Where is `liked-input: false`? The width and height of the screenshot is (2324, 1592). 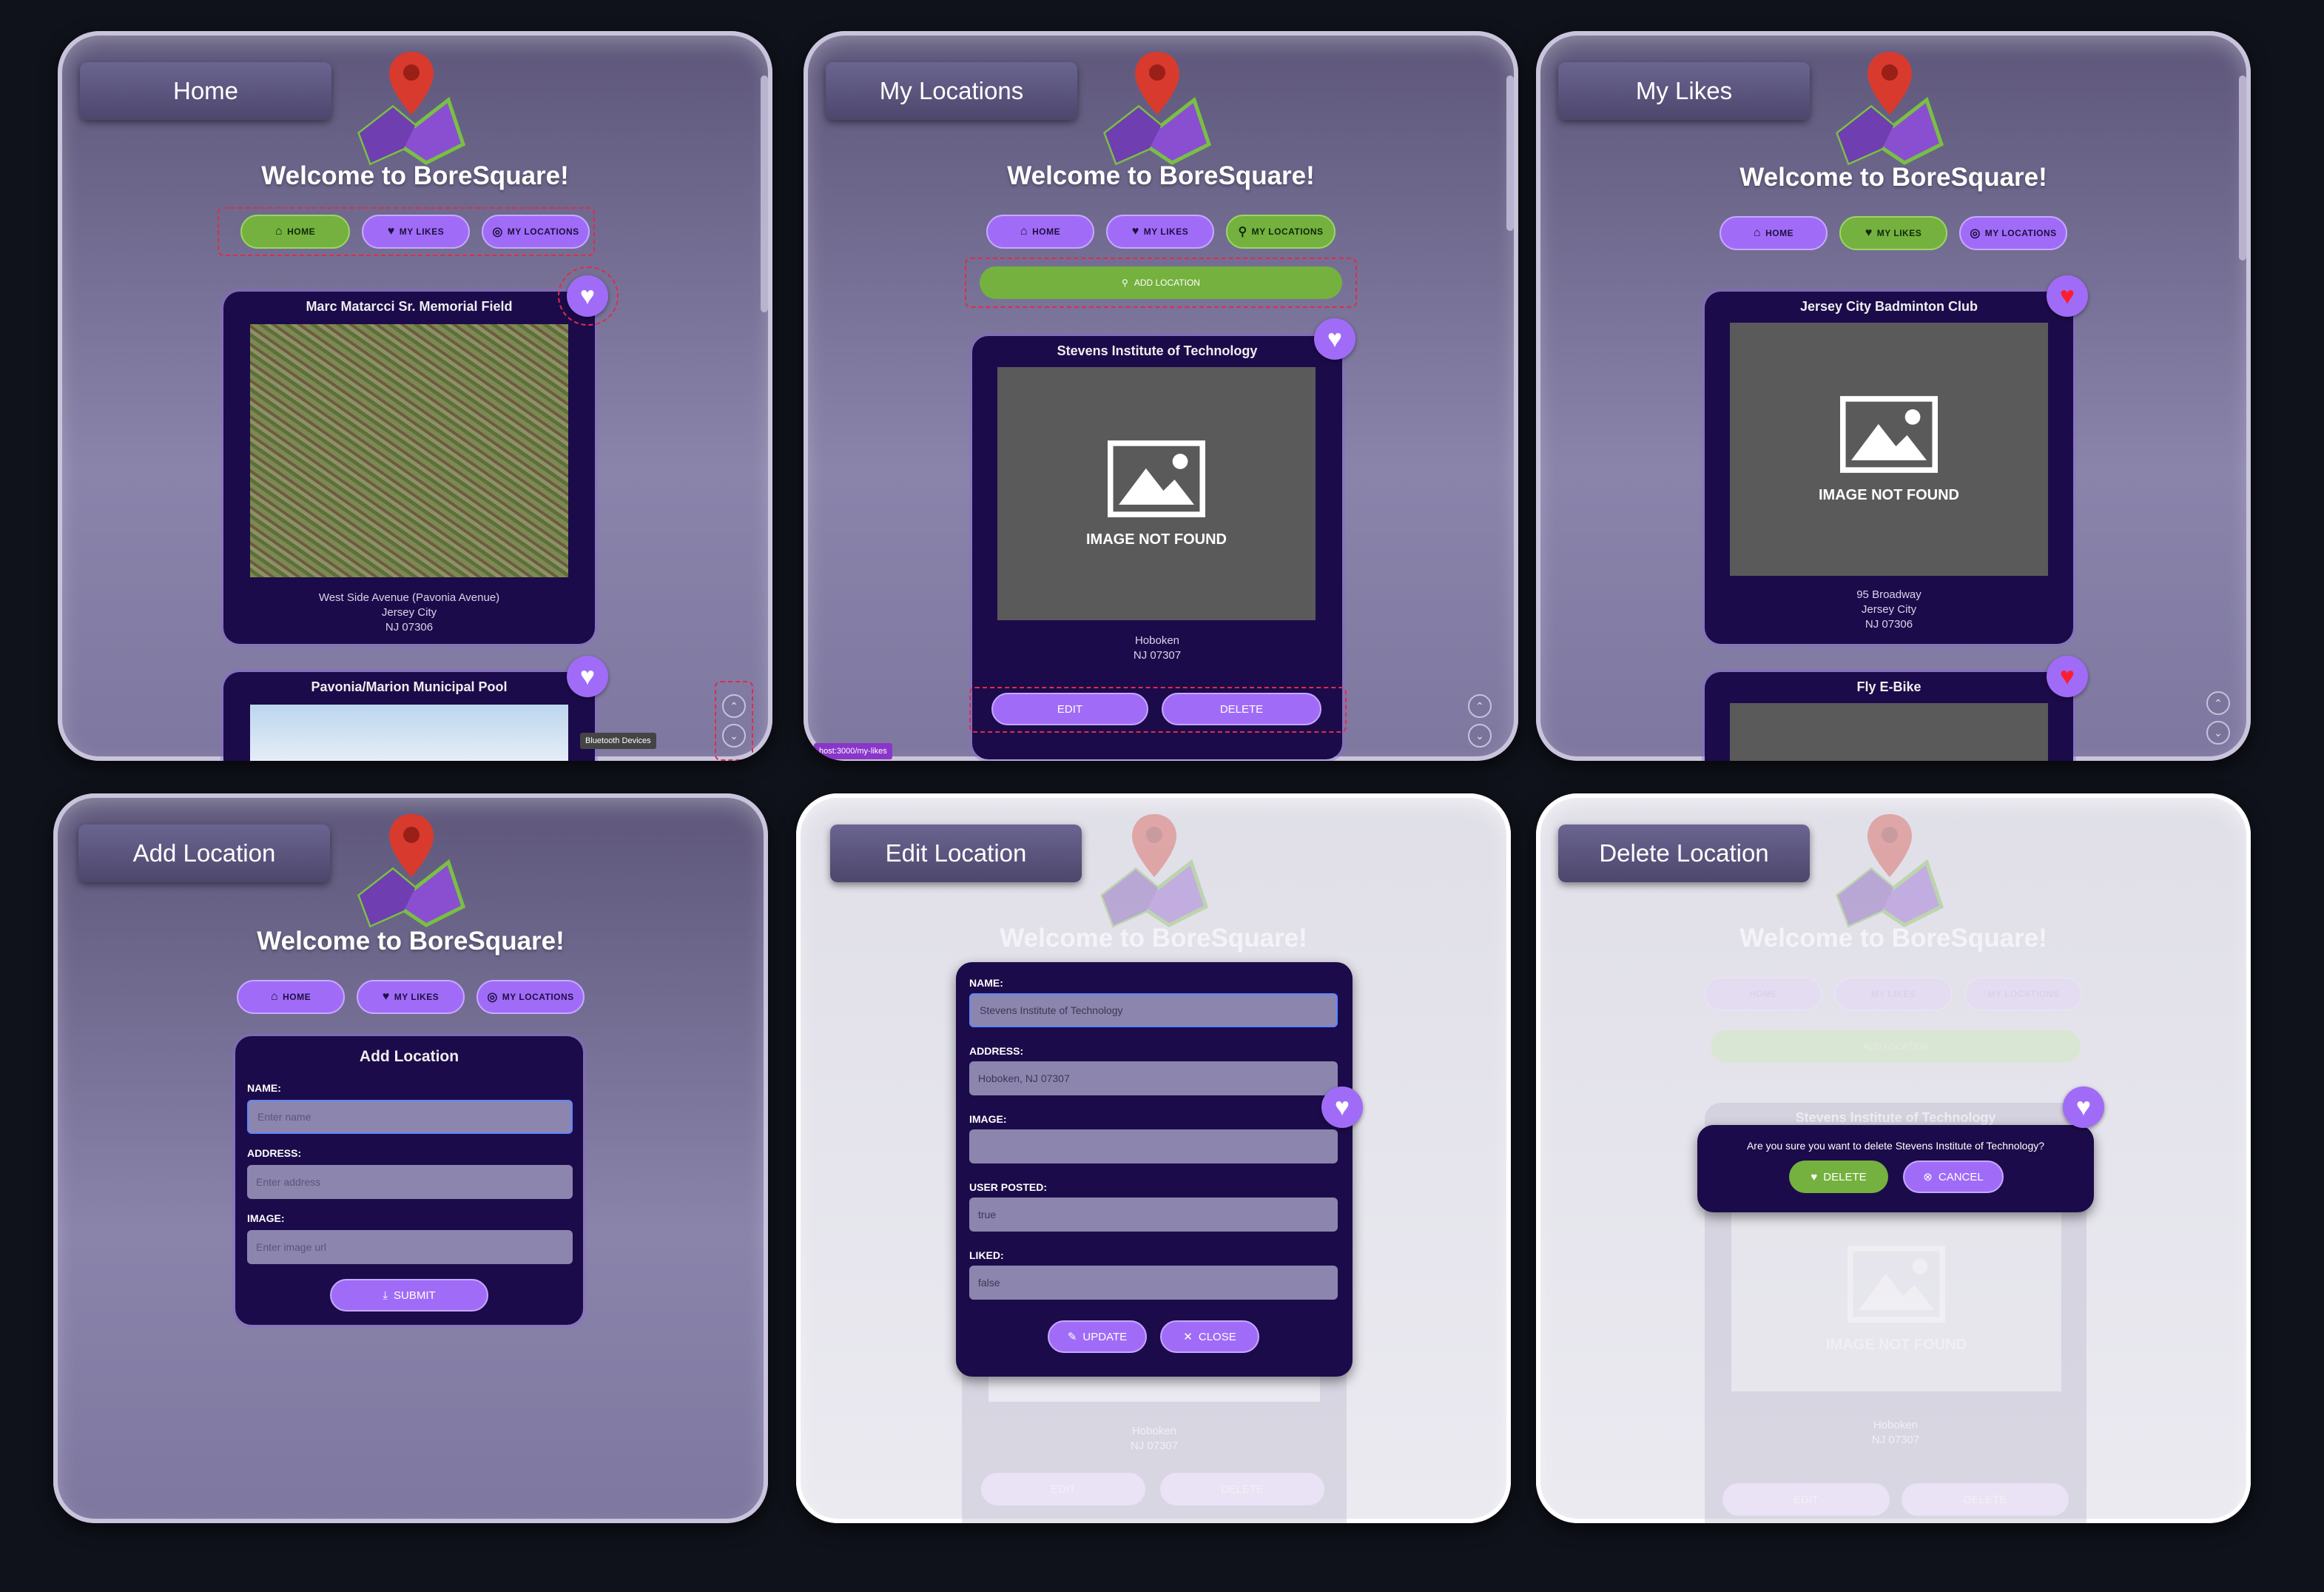
liked-input: false is located at coordinates (1153, 1283).